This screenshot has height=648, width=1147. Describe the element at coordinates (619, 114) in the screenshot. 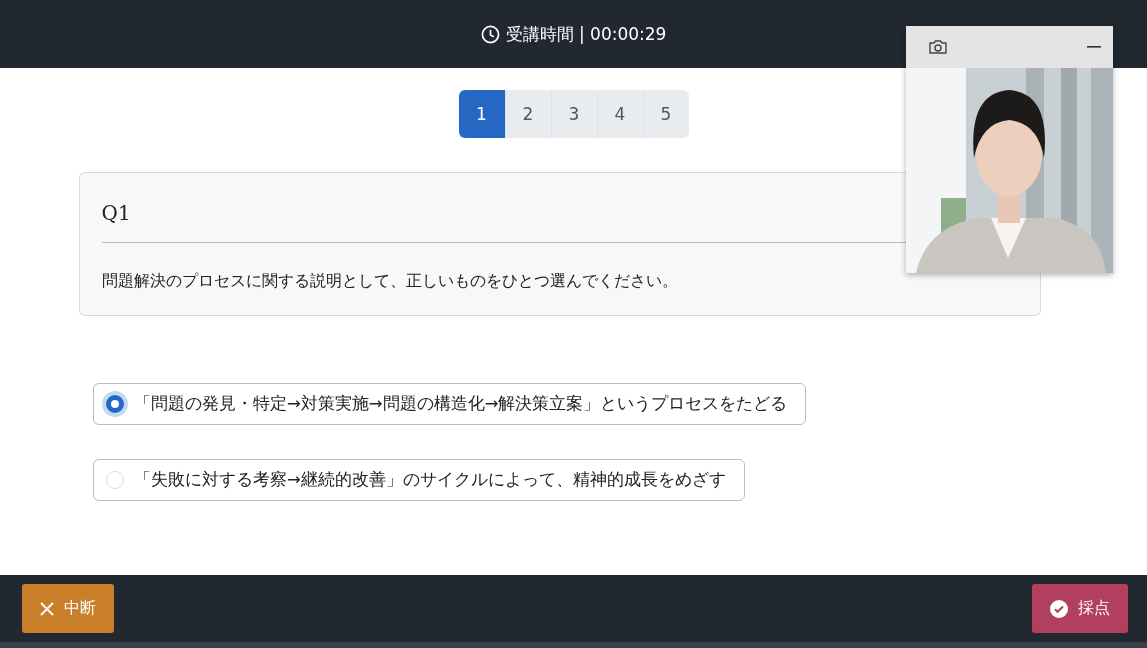

I see `page-button: 4` at that location.